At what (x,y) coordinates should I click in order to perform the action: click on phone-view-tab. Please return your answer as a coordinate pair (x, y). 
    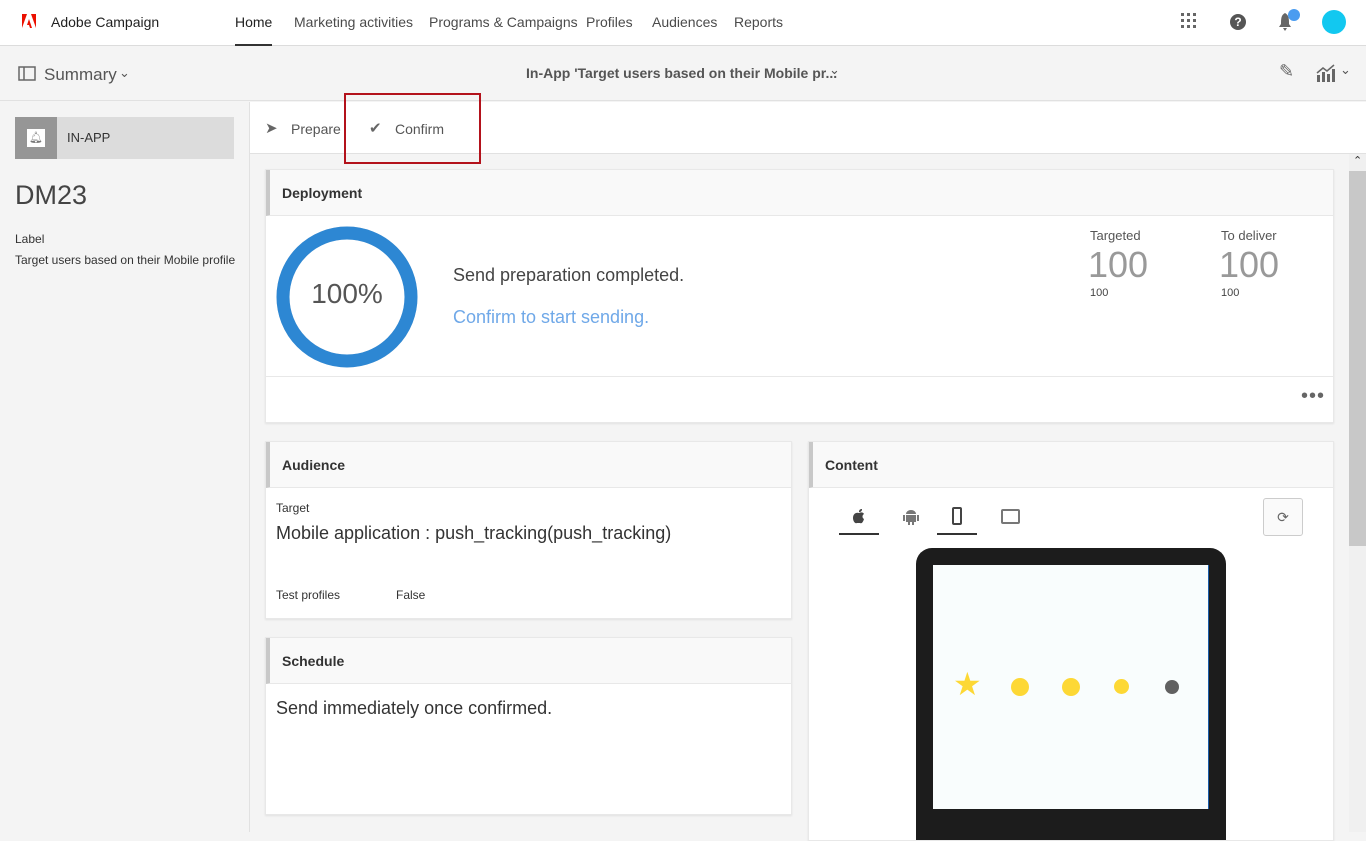
    Looking at the image, I should click on (957, 520).